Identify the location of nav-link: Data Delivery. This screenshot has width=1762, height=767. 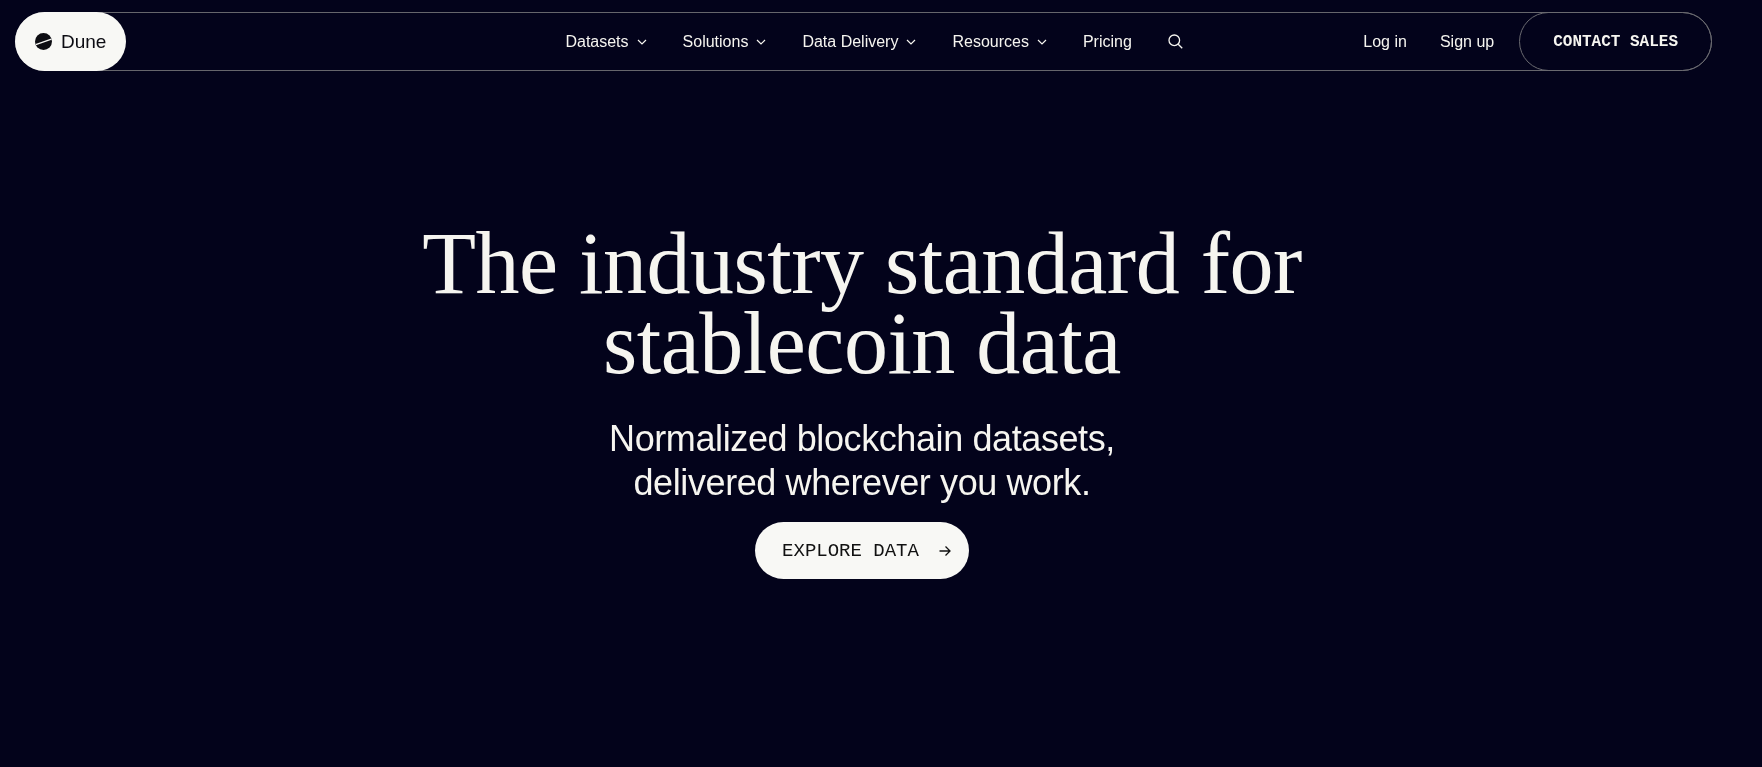
(859, 41).